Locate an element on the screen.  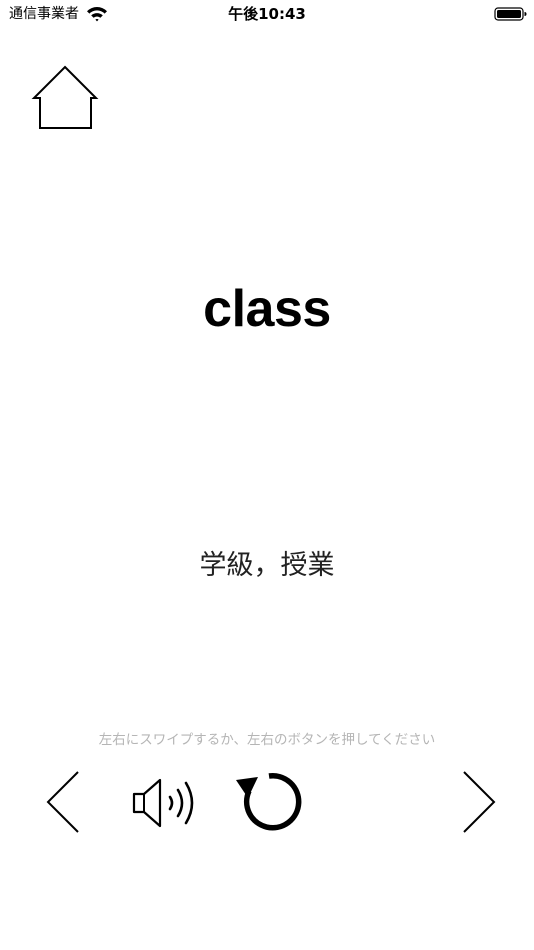
status-time: 午後10:43 is located at coordinates (267, 14).